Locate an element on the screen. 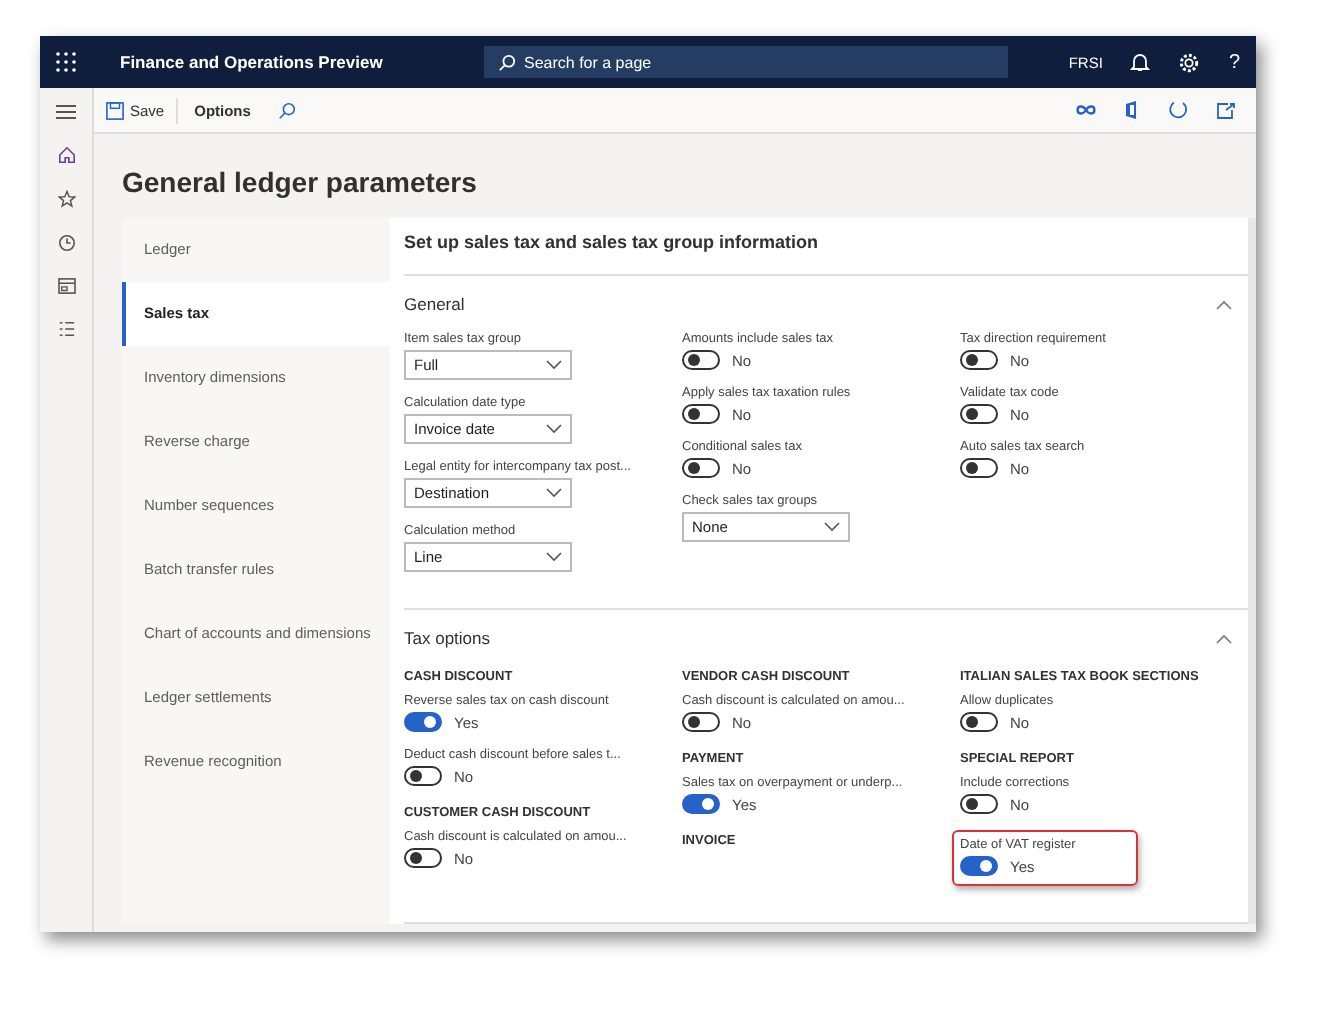 The image size is (1336, 1020). content-heading: Set up sales tax and sales tax group information is located at coordinates (826, 247).